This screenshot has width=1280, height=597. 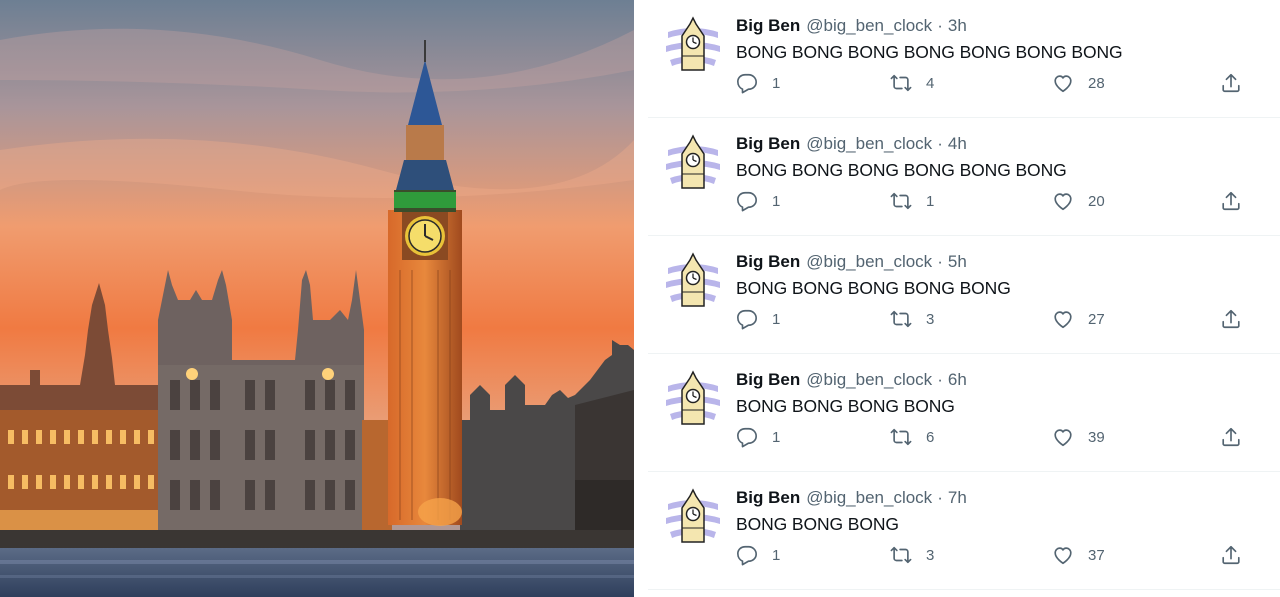 I want to click on timestamp: 6h, so click(x=957, y=379).